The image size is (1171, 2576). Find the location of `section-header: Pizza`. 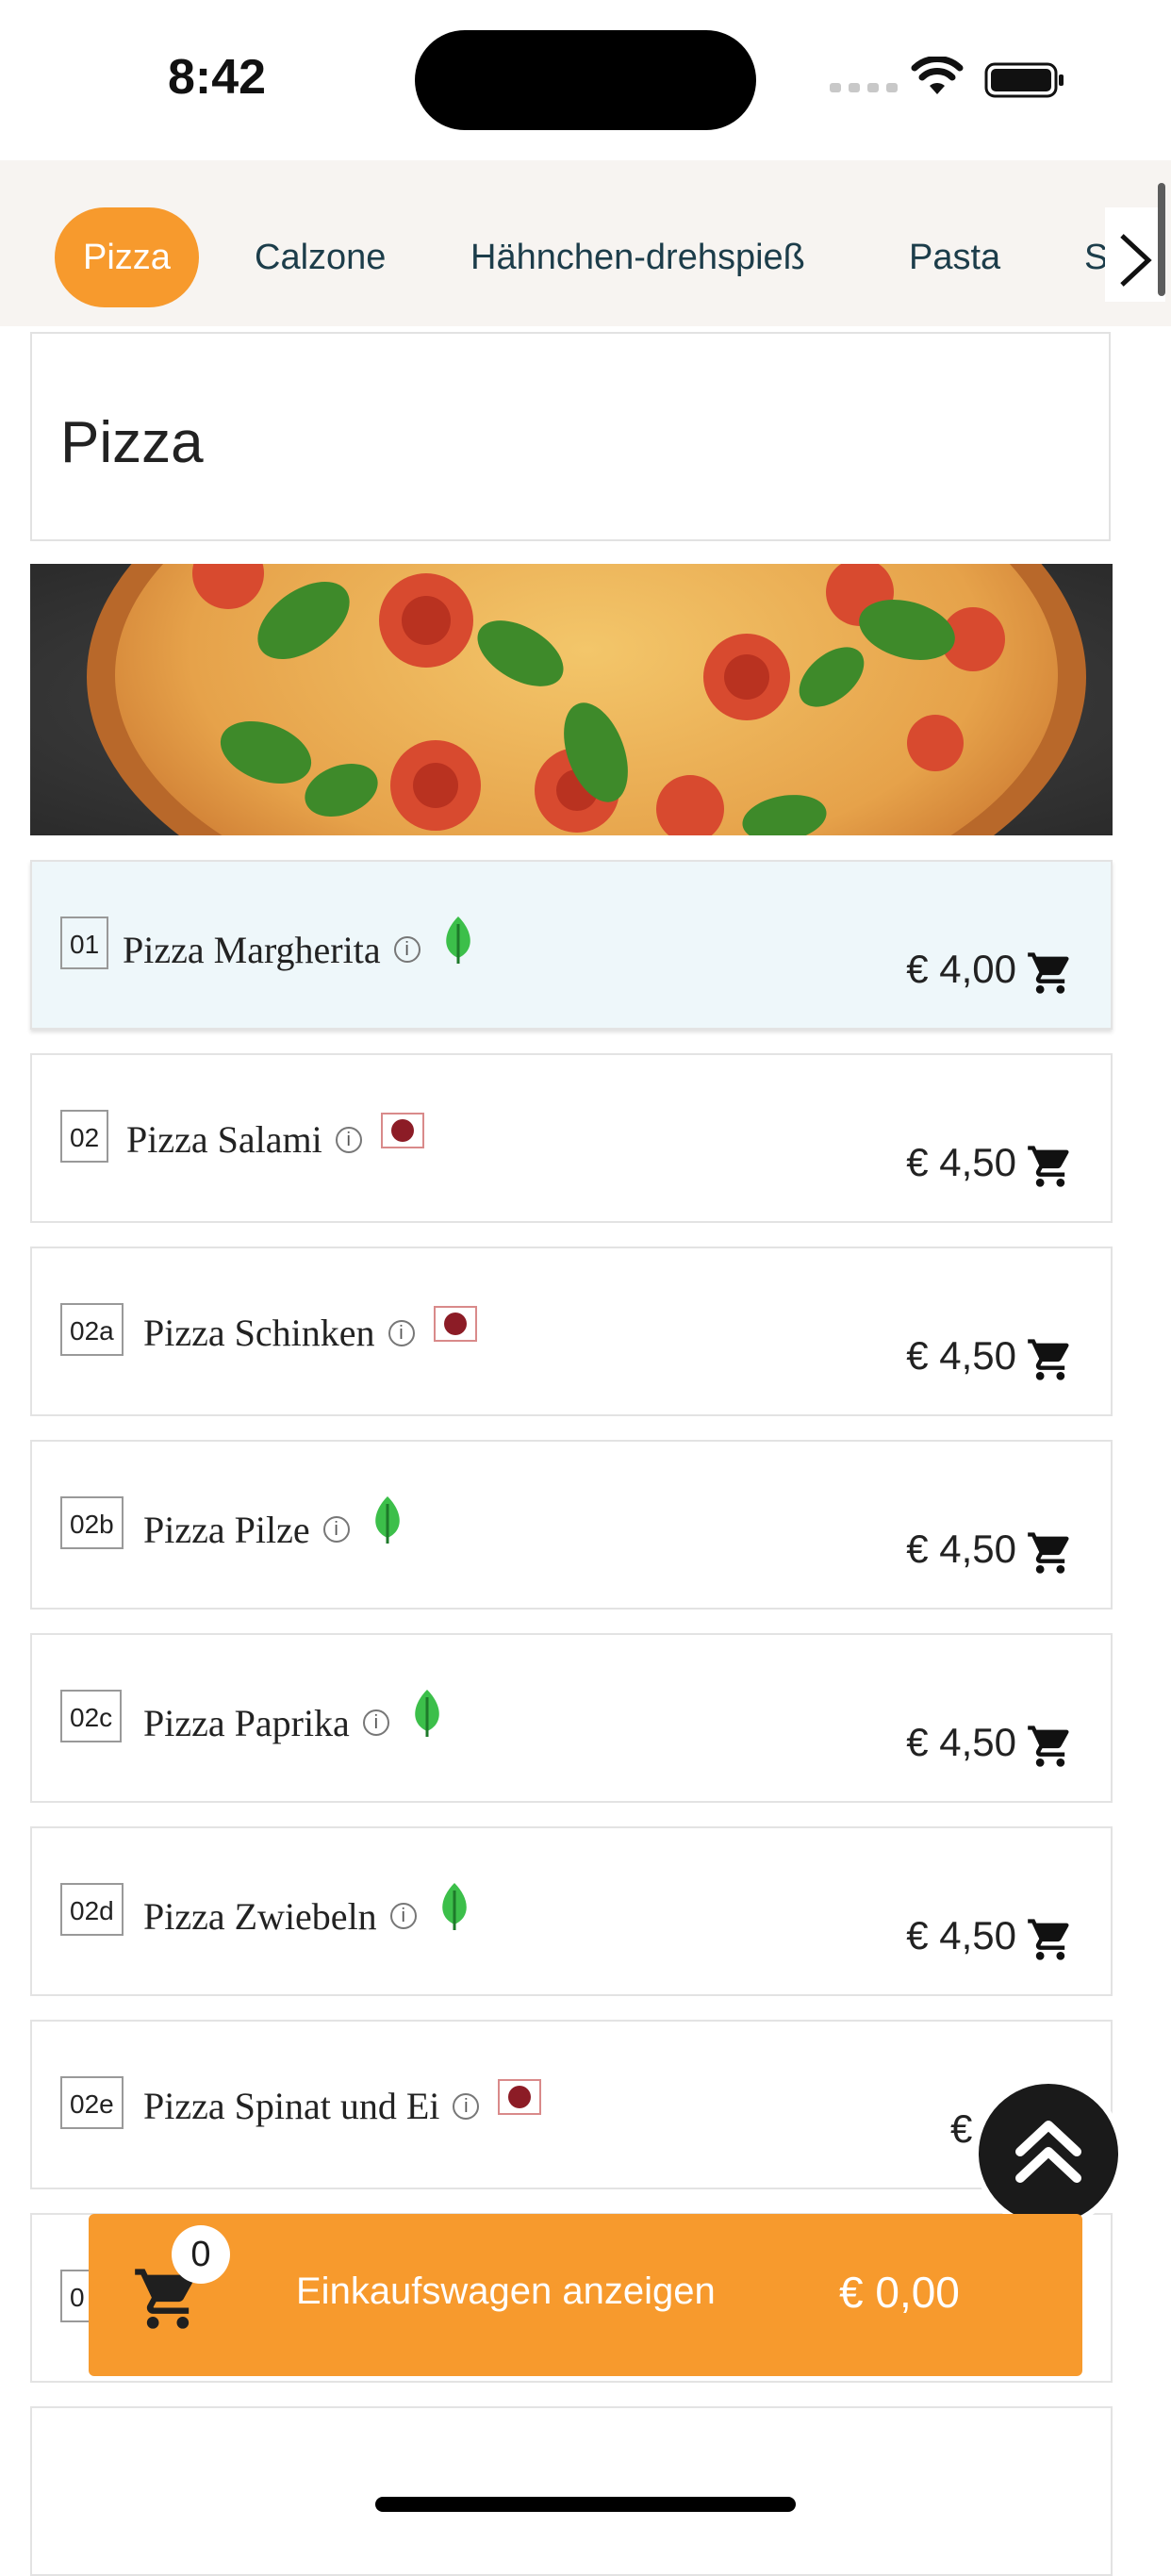

section-header: Pizza is located at coordinates (570, 436).